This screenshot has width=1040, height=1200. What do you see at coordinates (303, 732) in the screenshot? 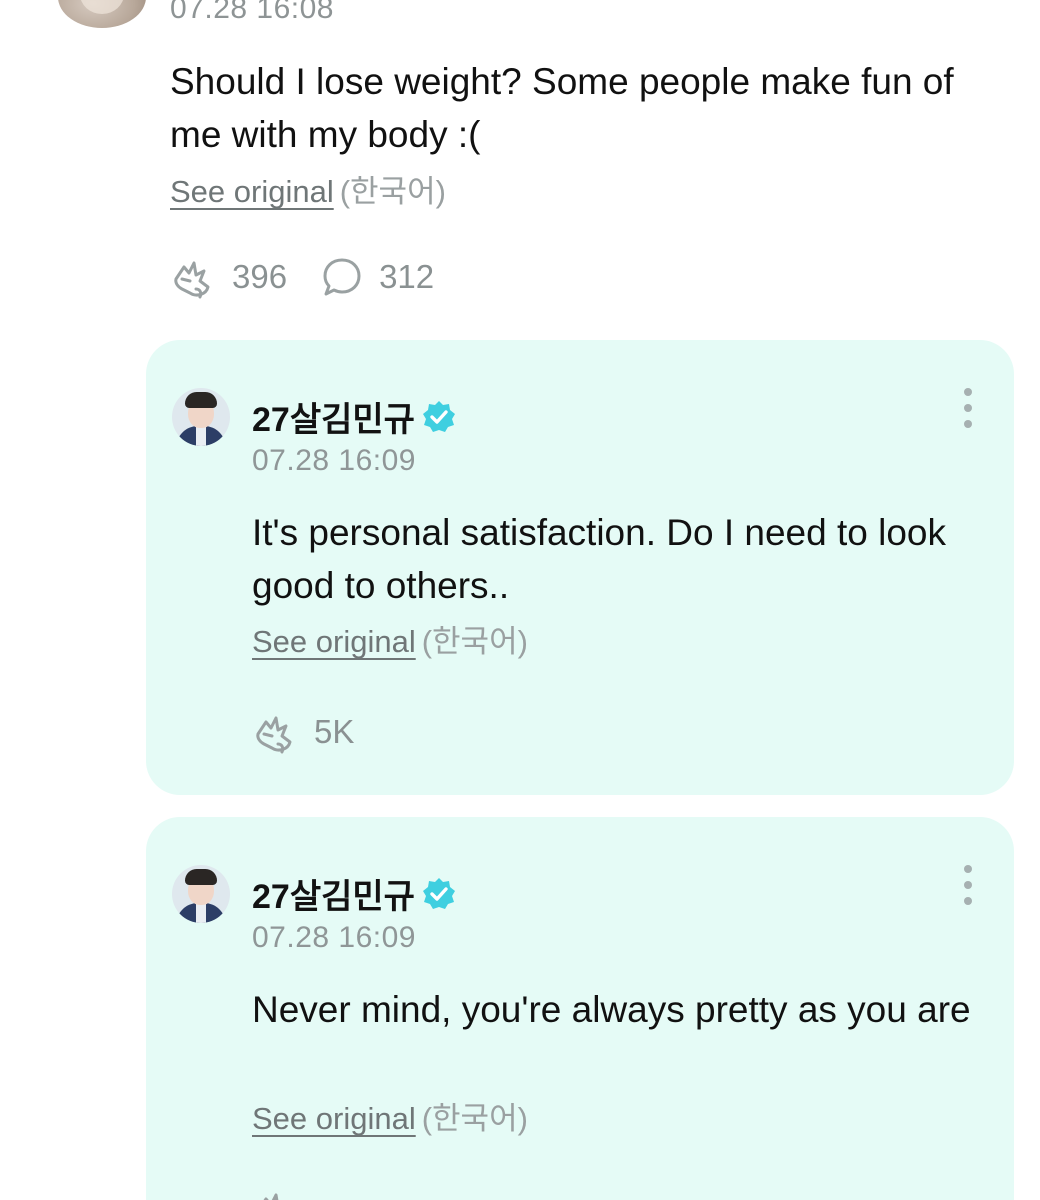
I see `reply-like-button: 5K` at bounding box center [303, 732].